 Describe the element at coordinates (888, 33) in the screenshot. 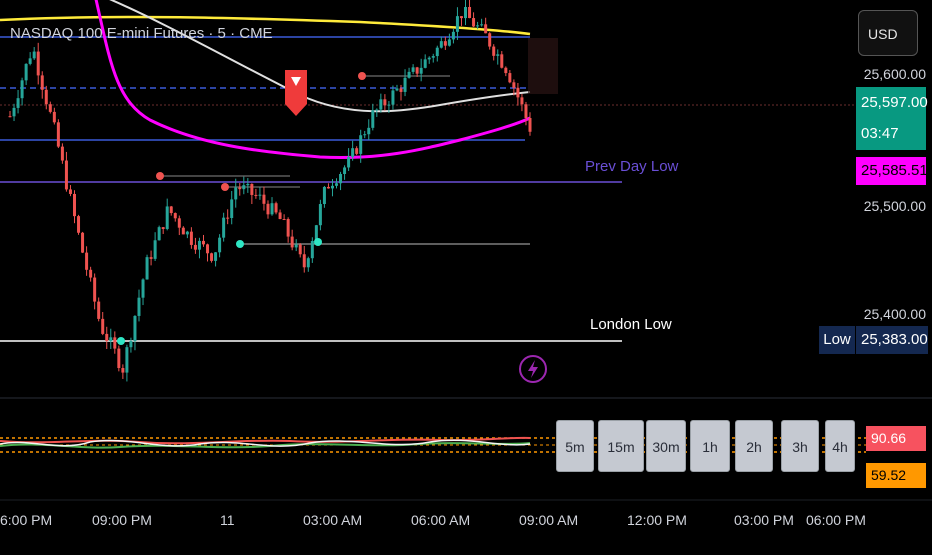

I see `currency-button: USD` at that location.